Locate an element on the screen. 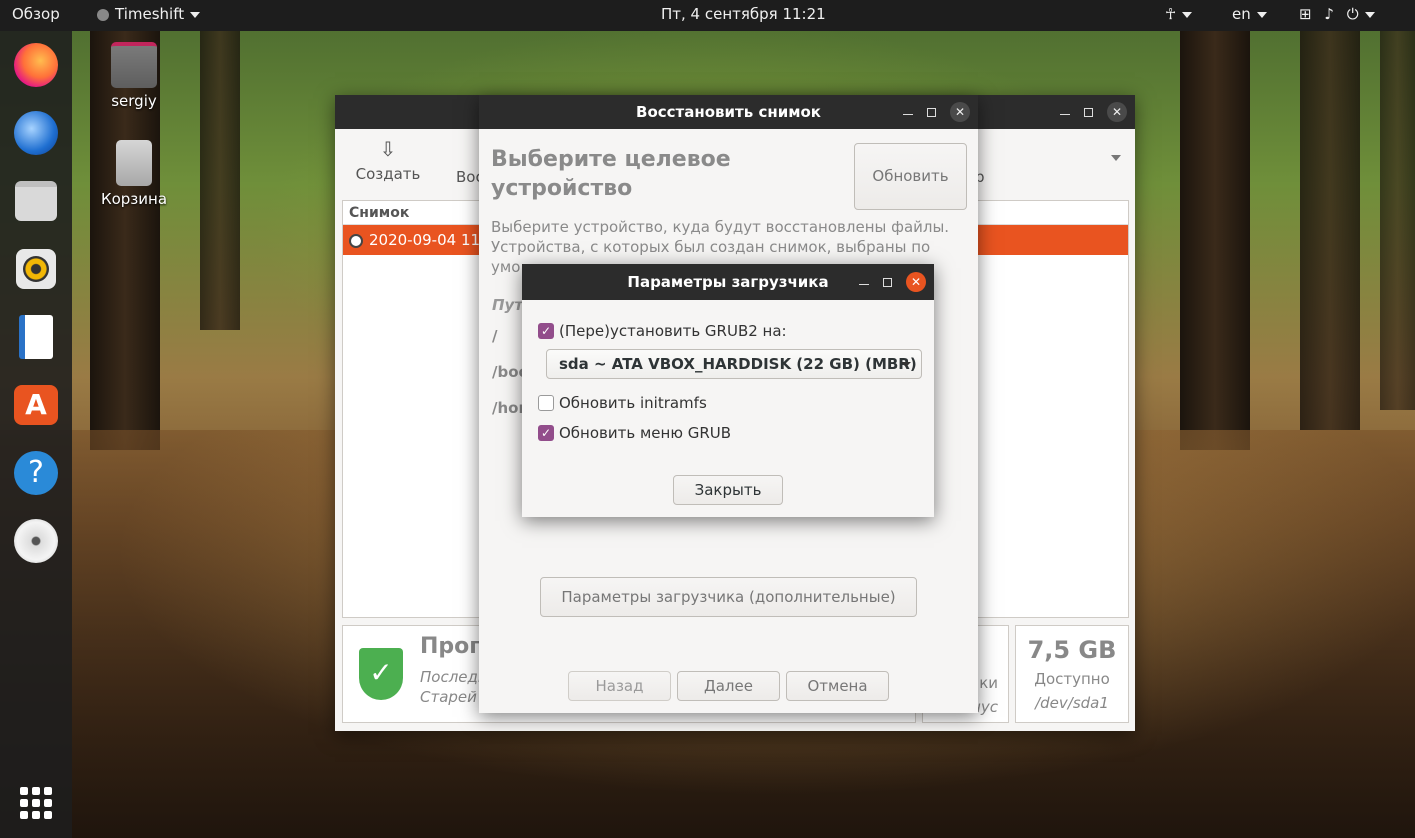 The height and width of the screenshot is (838, 1415). app-menu: Timeshift is located at coordinates (149, 14).